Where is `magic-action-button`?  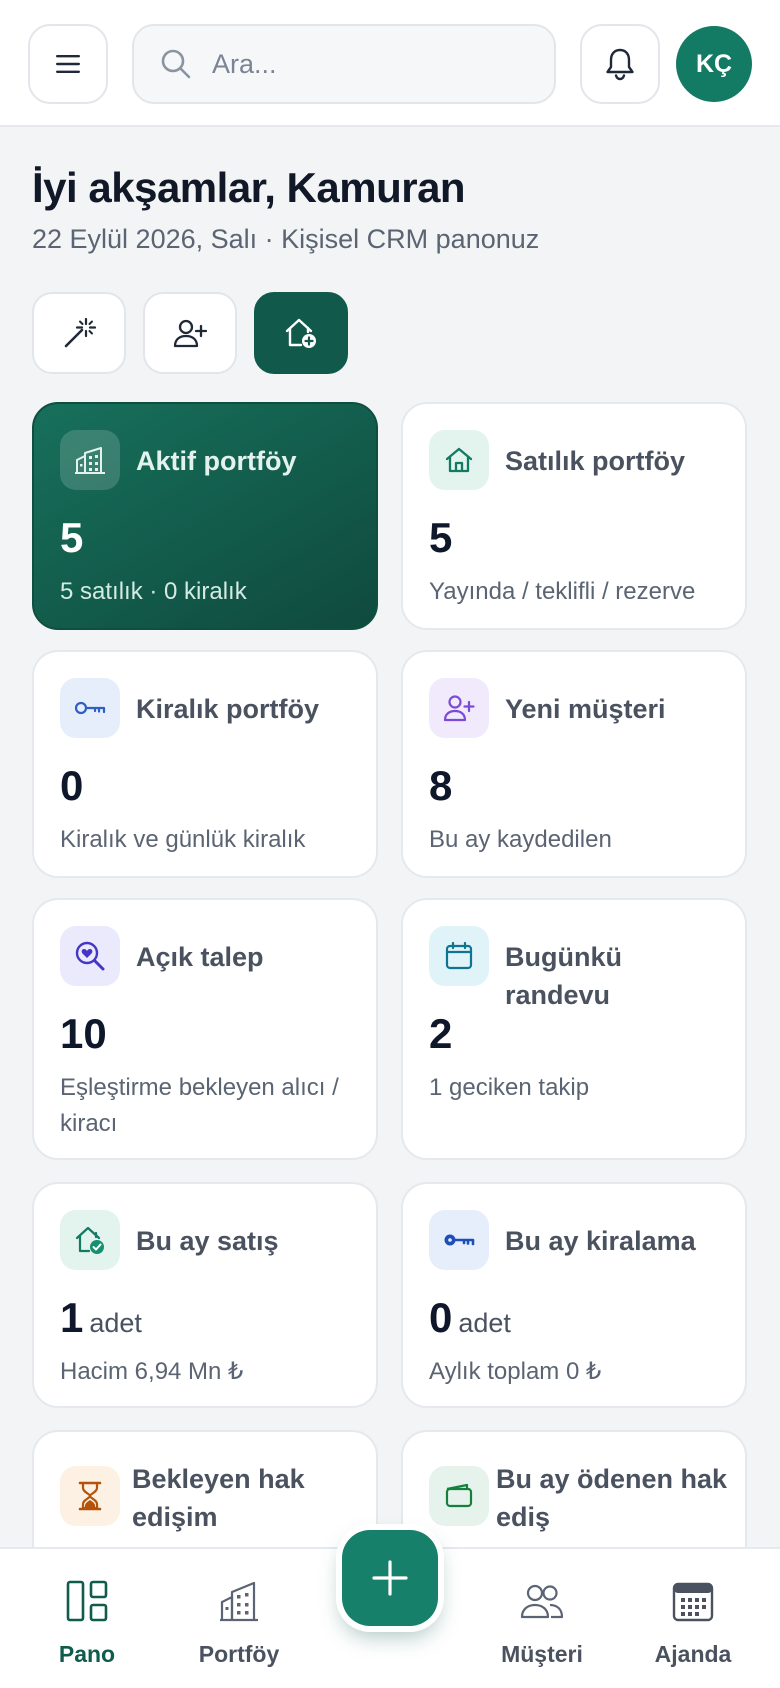 magic-action-button is located at coordinates (79, 333).